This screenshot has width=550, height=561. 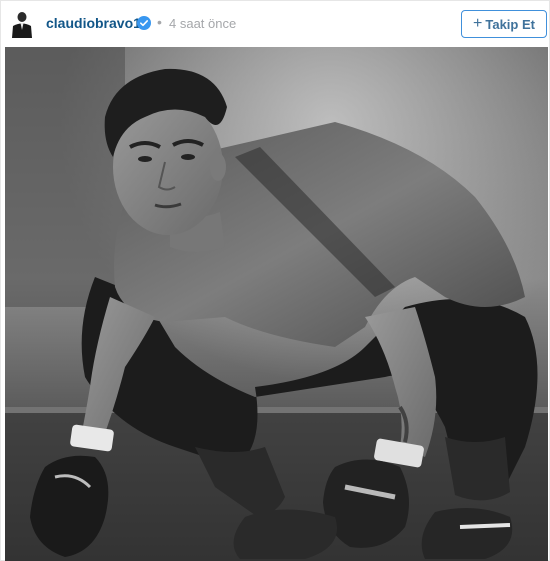 What do you see at coordinates (22, 24) in the screenshot?
I see `avatar` at bounding box center [22, 24].